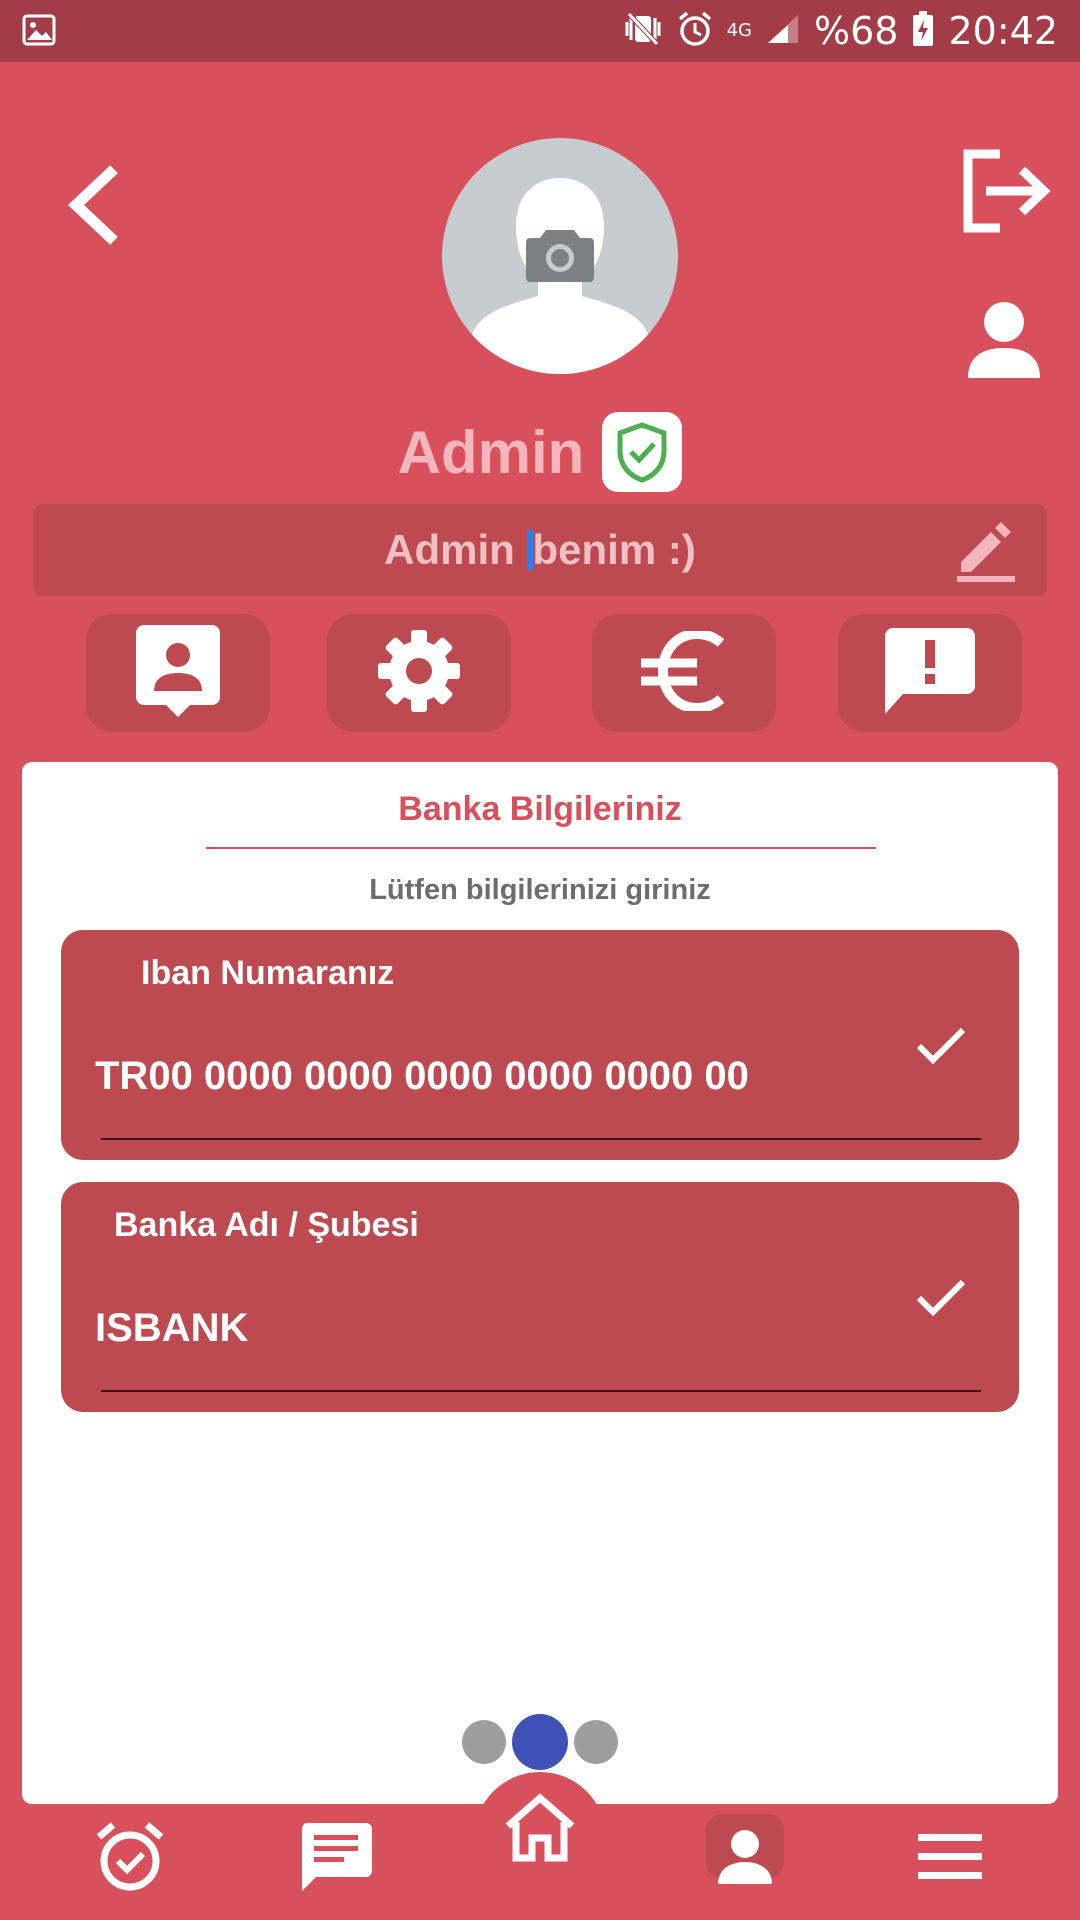 The width and height of the screenshot is (1080, 1920). Describe the element at coordinates (540, 31) in the screenshot. I see `status-bar: 4G %68 20:42` at that location.